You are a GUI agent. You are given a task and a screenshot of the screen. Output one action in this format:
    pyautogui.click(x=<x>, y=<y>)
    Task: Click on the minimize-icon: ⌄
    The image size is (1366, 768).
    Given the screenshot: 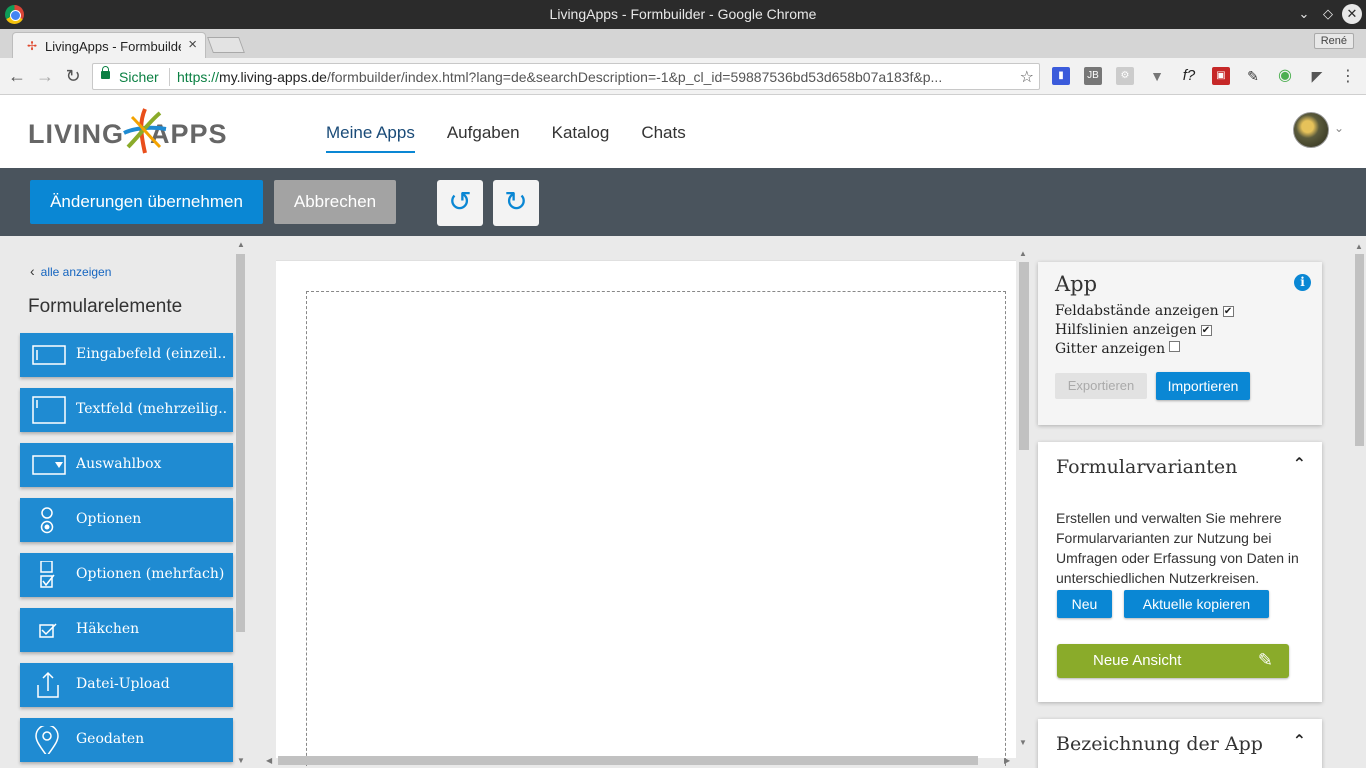 What is the action you would take?
    pyautogui.click(x=1304, y=14)
    